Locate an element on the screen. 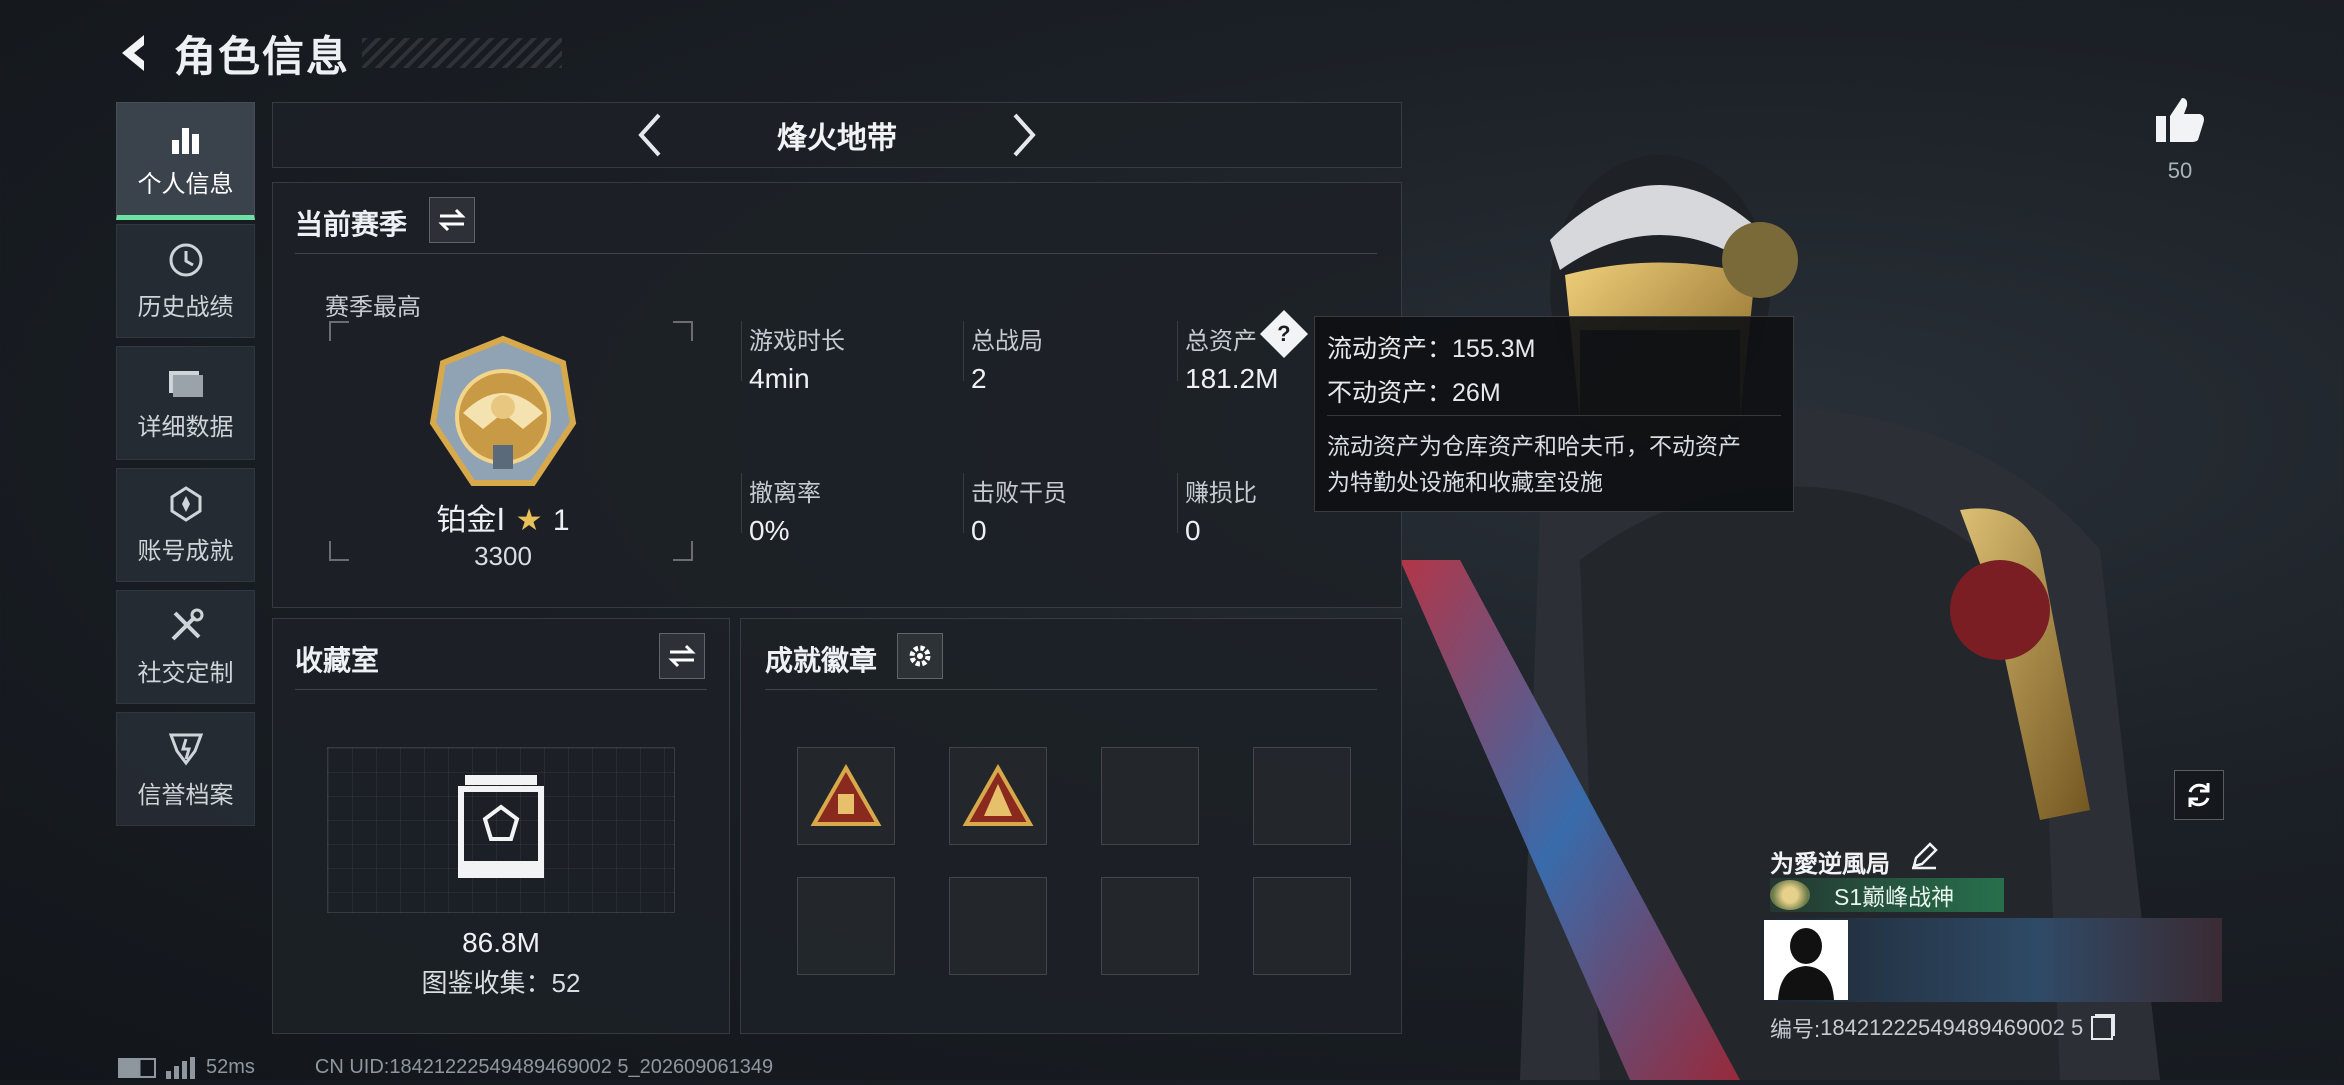 The height and width of the screenshot is (1085, 2344). stat-value: 4min is located at coordinates (779, 378).